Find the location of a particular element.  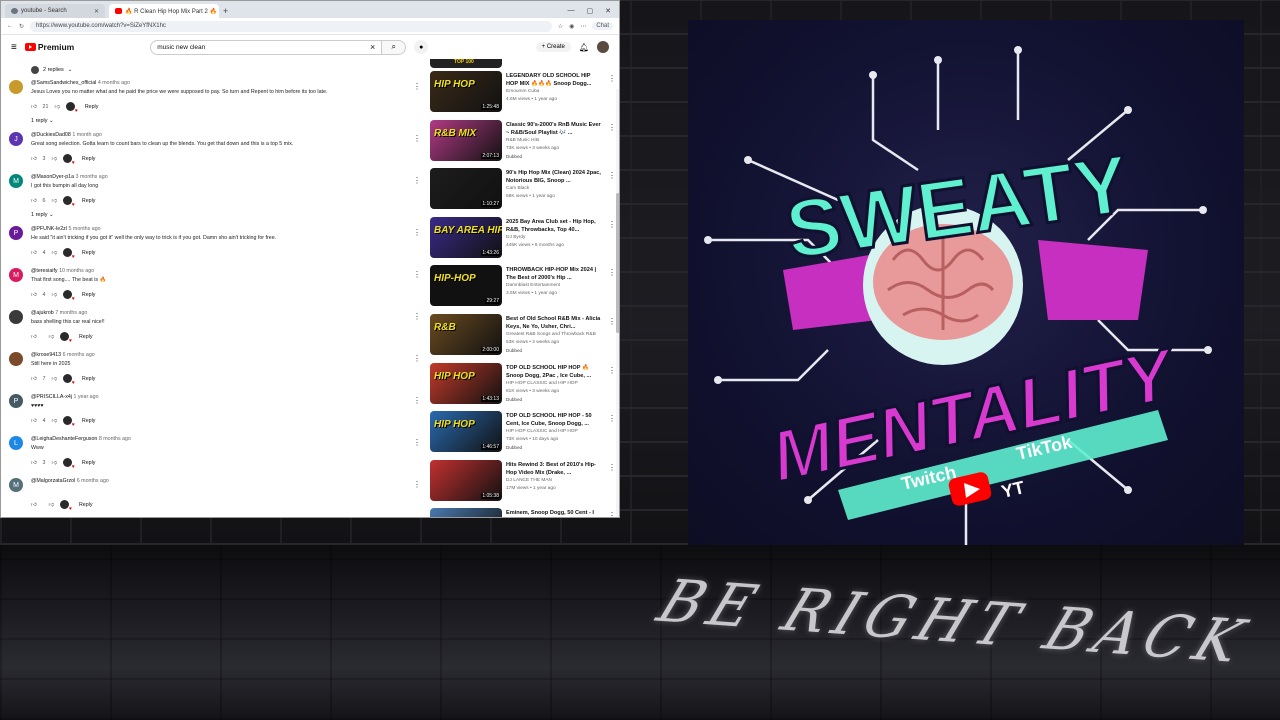

commenter-avatar: L is located at coordinates (16, 443).